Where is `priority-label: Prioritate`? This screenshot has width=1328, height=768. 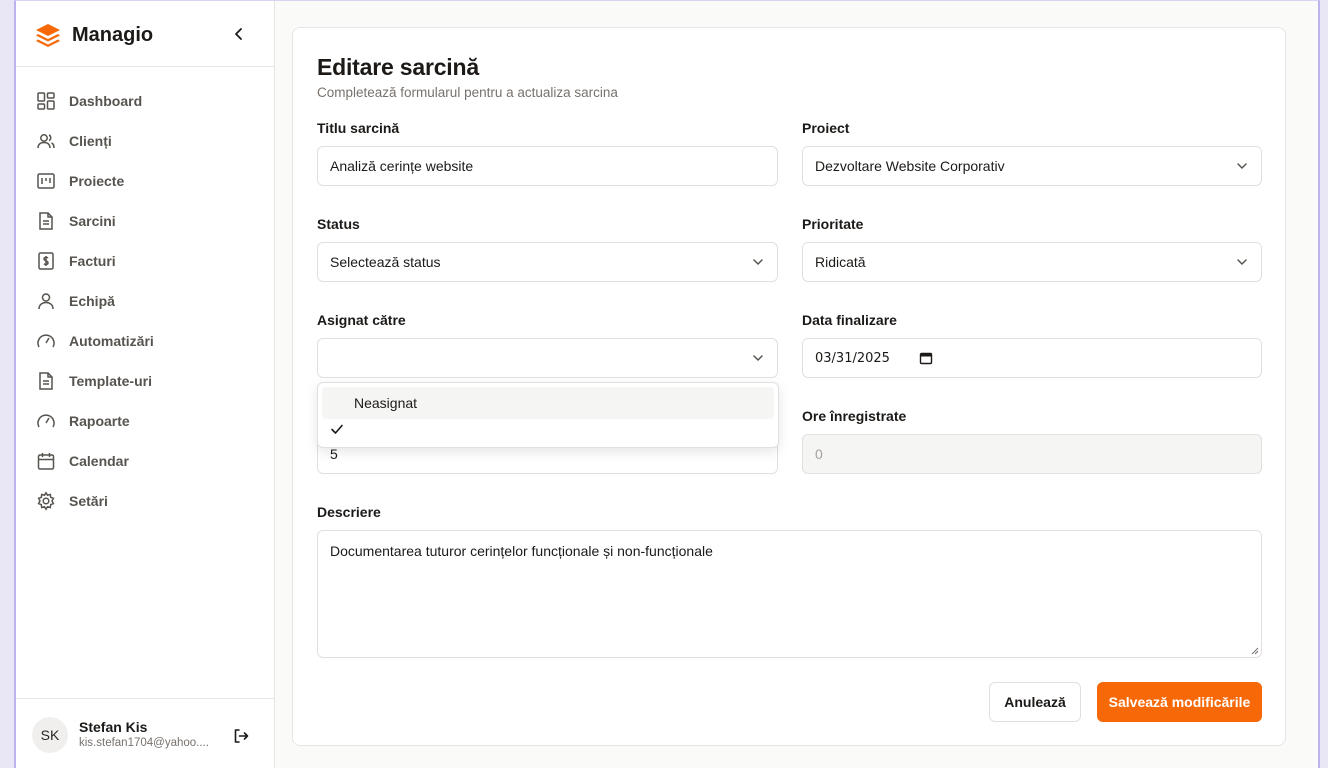 priority-label: Prioritate is located at coordinates (833, 224).